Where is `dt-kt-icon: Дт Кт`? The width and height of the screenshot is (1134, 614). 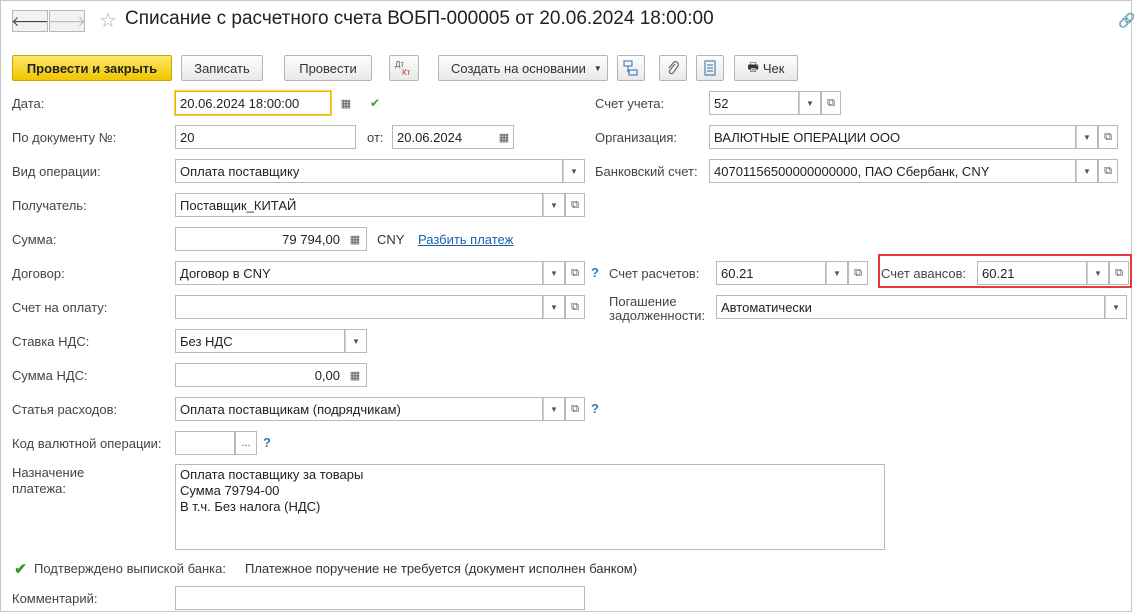
dt-kt-icon: Дт Кт is located at coordinates (403, 68).